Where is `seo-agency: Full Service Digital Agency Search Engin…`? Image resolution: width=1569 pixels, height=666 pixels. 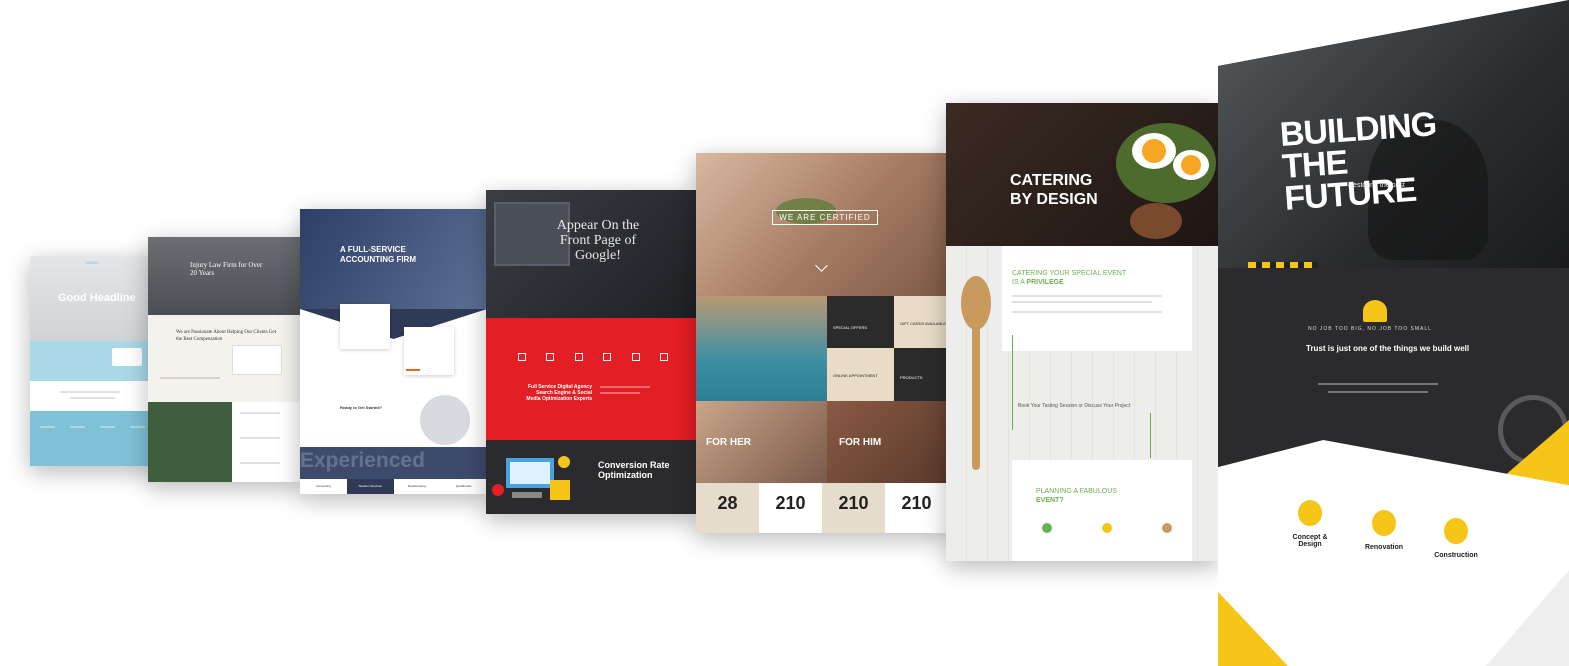 seo-agency: Full Service Digital Agency Search Engin… is located at coordinates (559, 393).